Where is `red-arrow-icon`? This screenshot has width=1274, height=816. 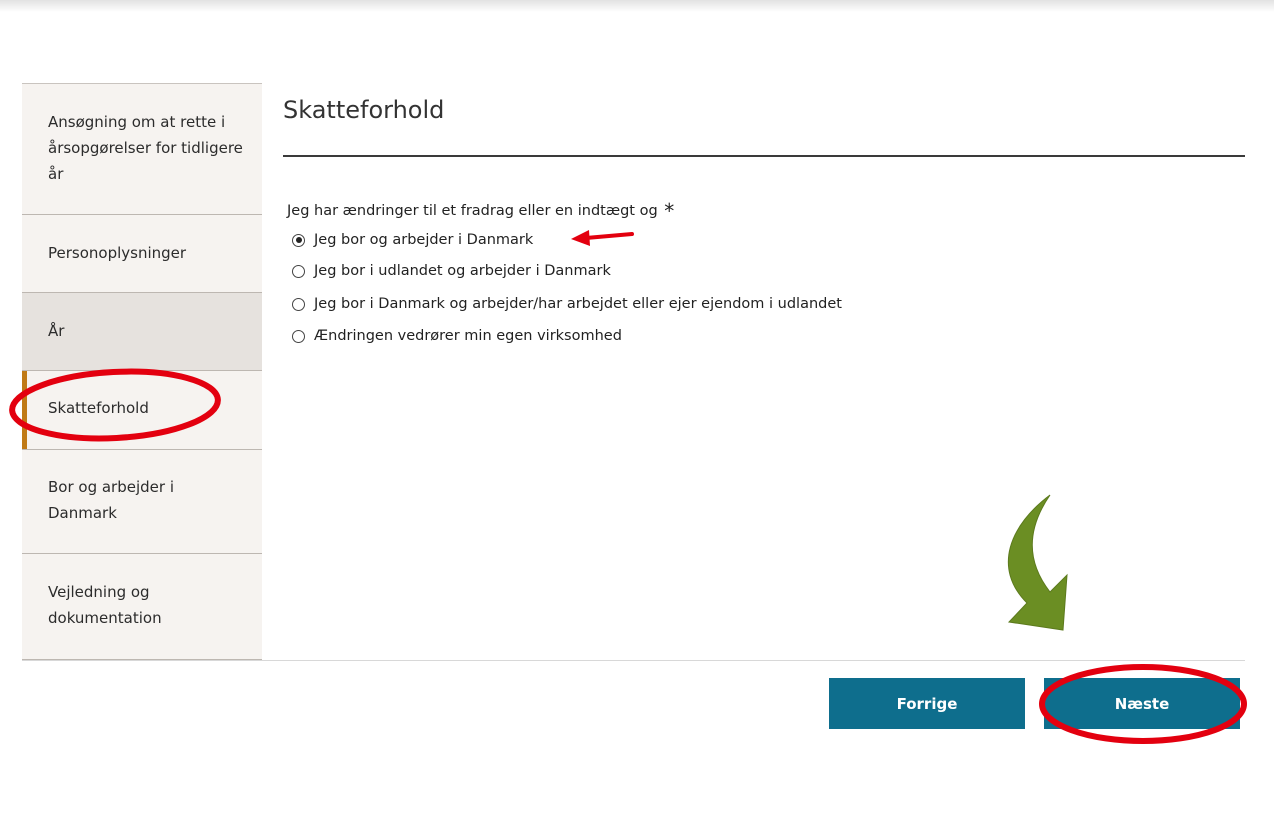
red-arrow-icon is located at coordinates (602, 238).